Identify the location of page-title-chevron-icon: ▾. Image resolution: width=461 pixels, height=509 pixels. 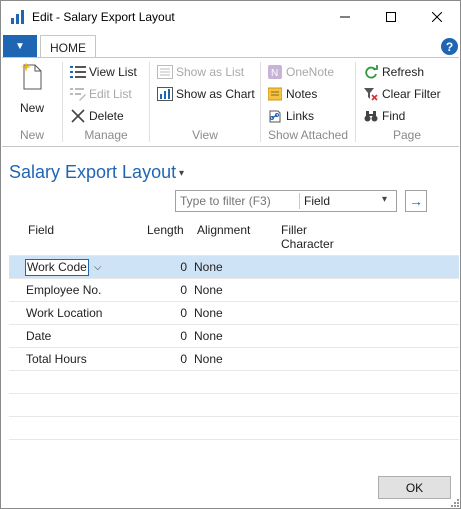
(181, 173).